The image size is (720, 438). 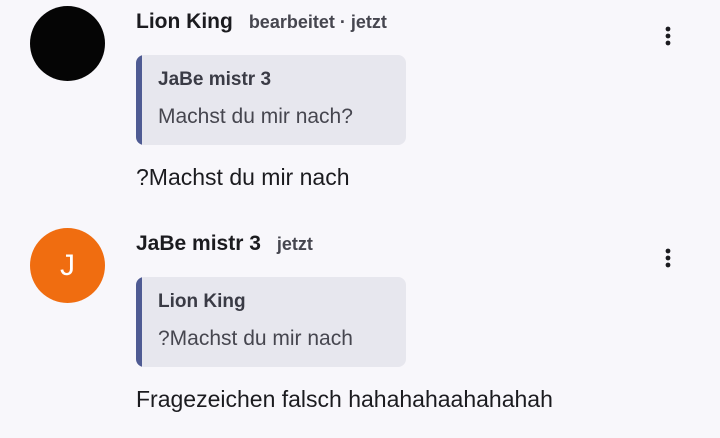 I want to click on comment-text: Fragezeichen falsch hahahahaahahahah, so click(x=344, y=399).